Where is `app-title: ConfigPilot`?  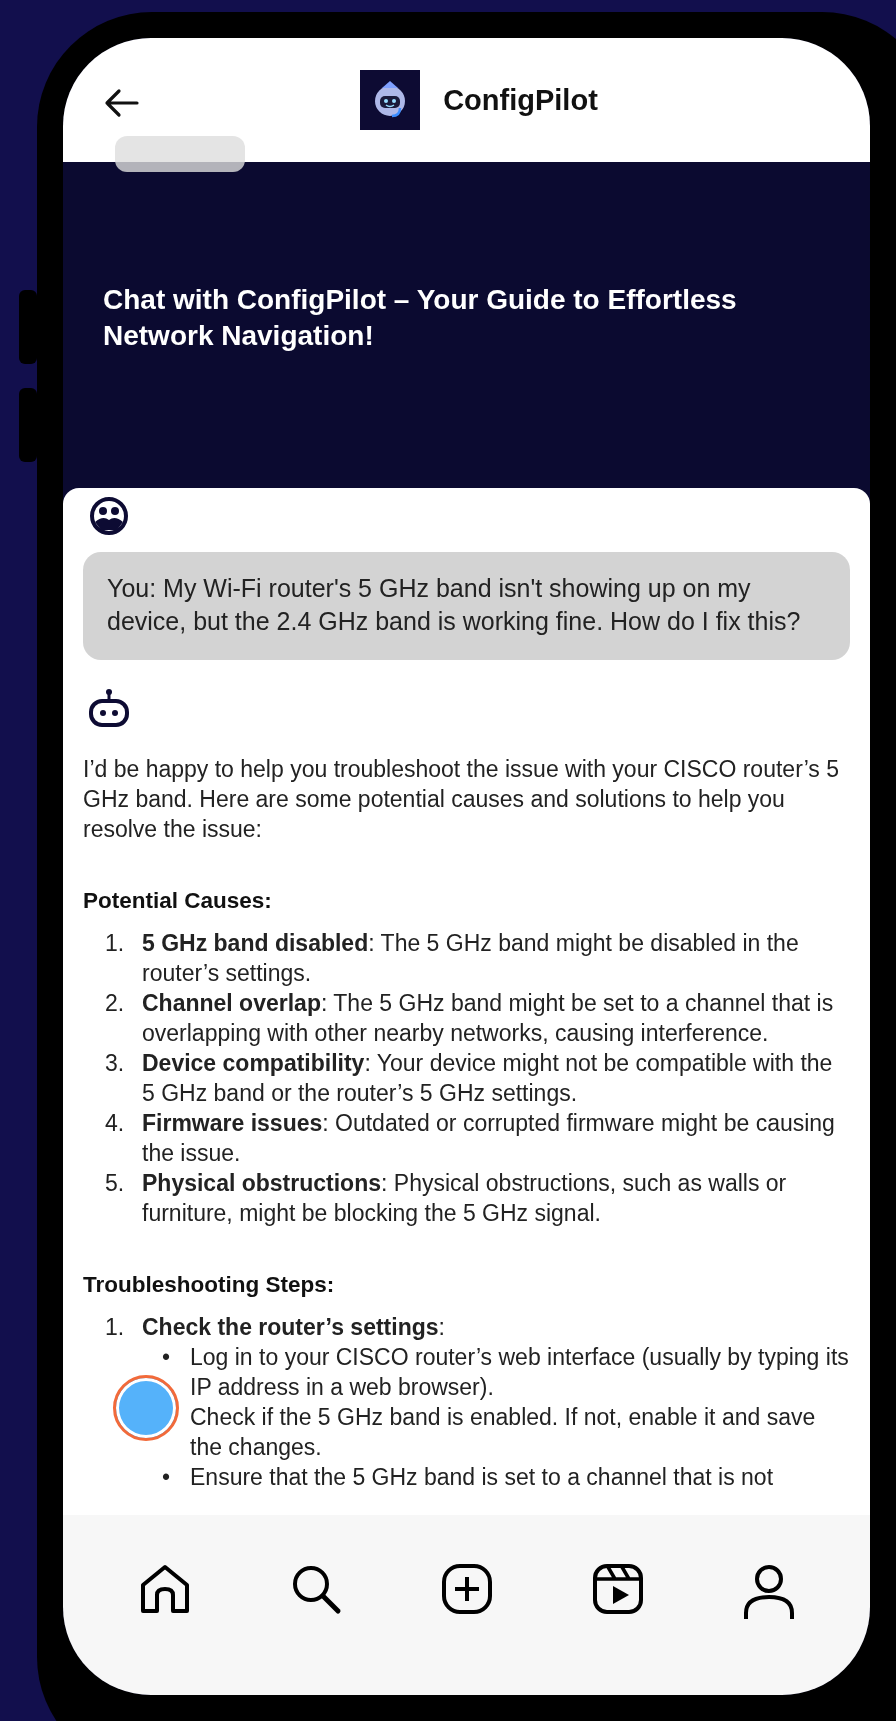
app-title: ConfigPilot is located at coordinates (520, 100).